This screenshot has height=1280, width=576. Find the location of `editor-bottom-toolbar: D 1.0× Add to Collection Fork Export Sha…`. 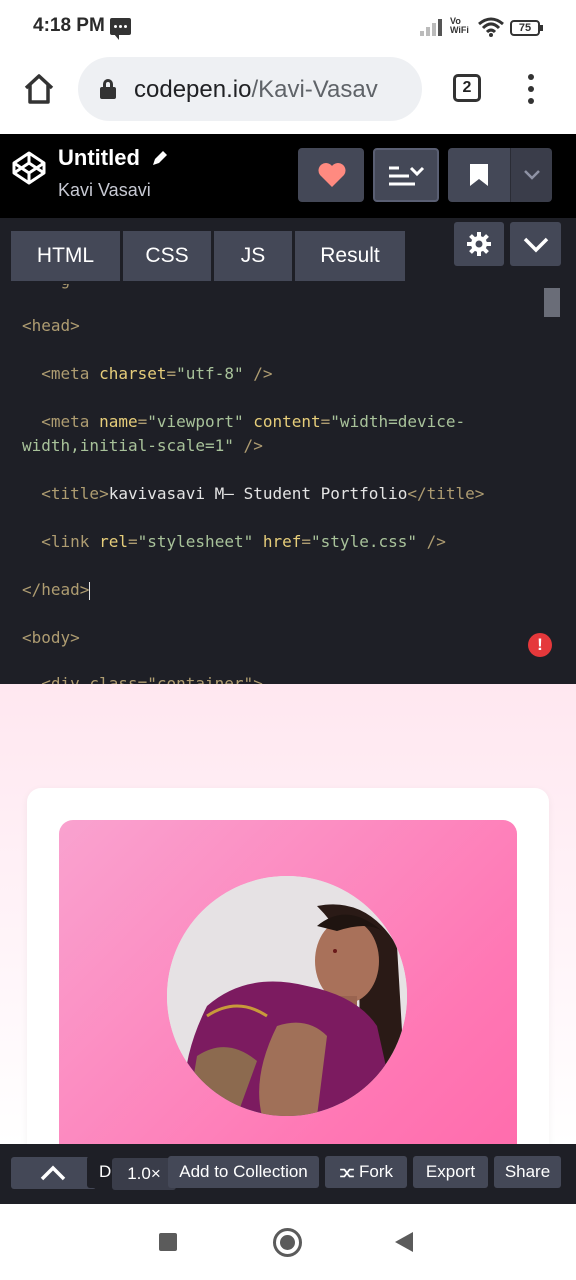

editor-bottom-toolbar: D 1.0× Add to Collection Fork Export Sha… is located at coordinates (288, 1174).